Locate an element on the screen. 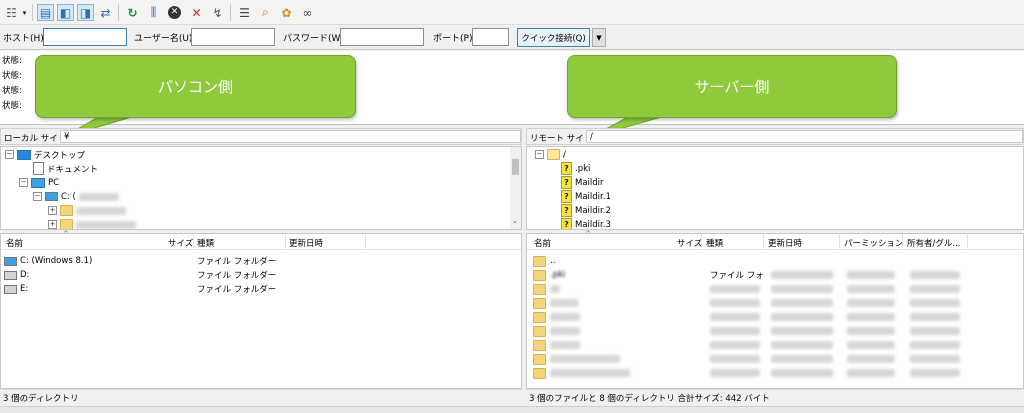  local-path-input: ¥ is located at coordinates (290, 136).